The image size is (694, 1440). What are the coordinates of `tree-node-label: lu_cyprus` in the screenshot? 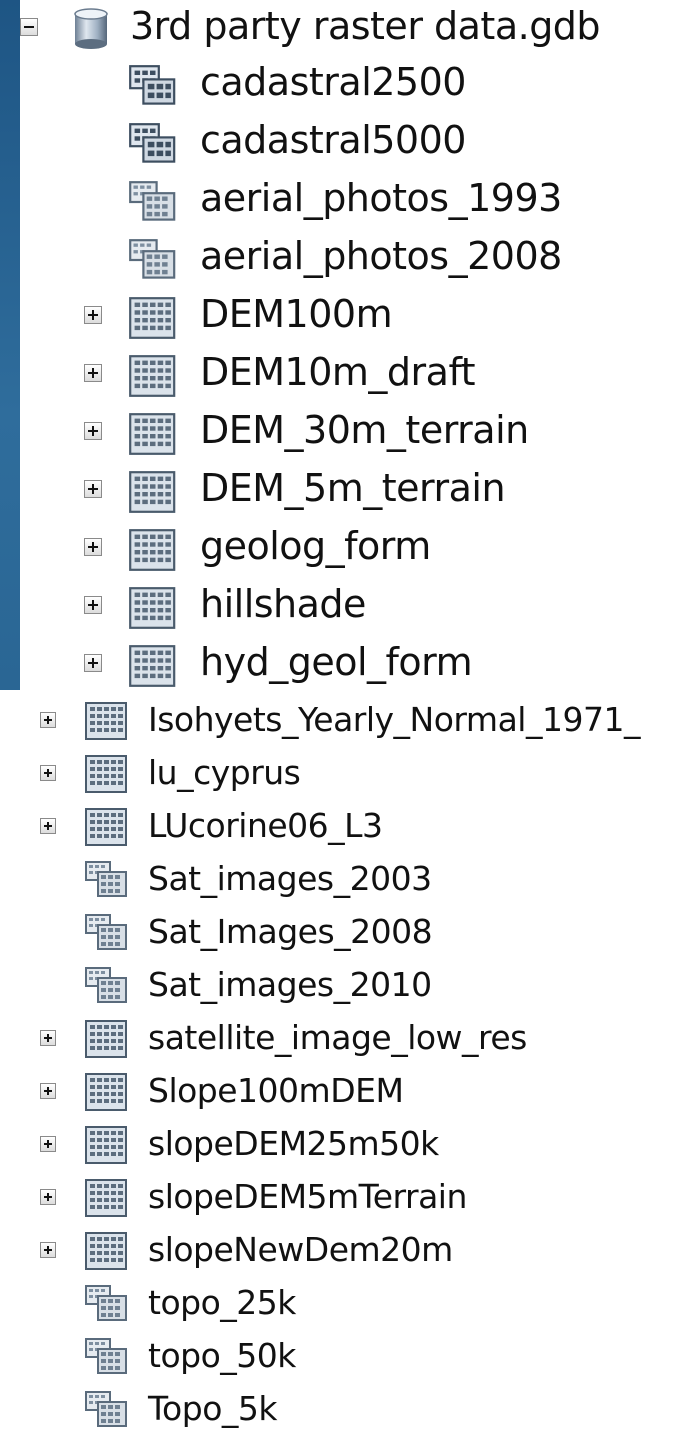 It's located at (224, 772).